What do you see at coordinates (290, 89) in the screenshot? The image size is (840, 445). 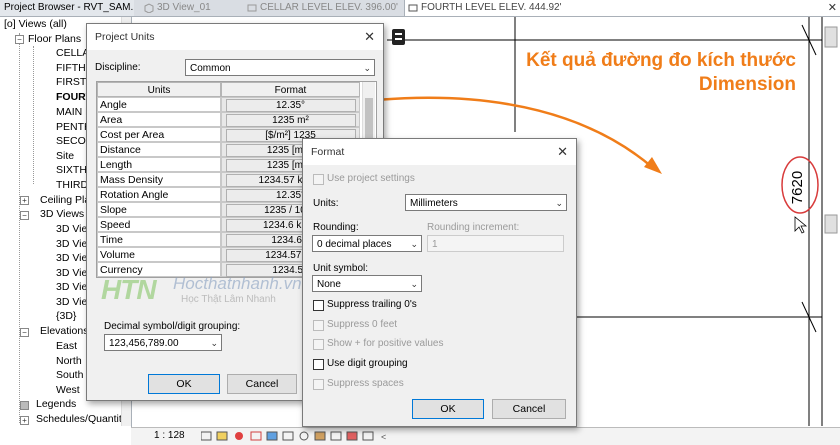 I see `format-column-header: Format` at bounding box center [290, 89].